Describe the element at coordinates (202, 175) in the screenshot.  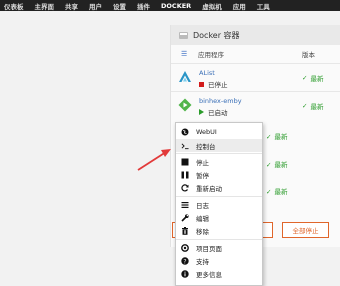
I see `menu-item-label: 暂停` at that location.